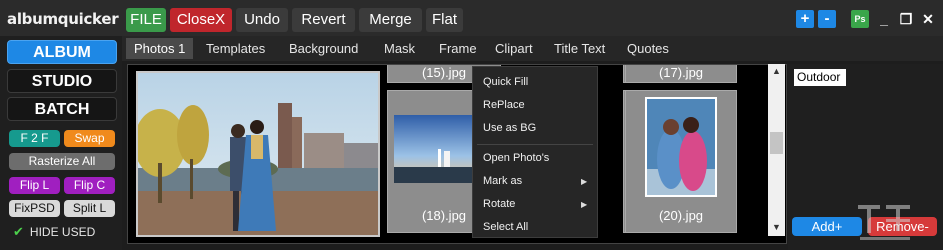  Describe the element at coordinates (89, 208) in the screenshot. I see `split-l-button: Split L` at that location.